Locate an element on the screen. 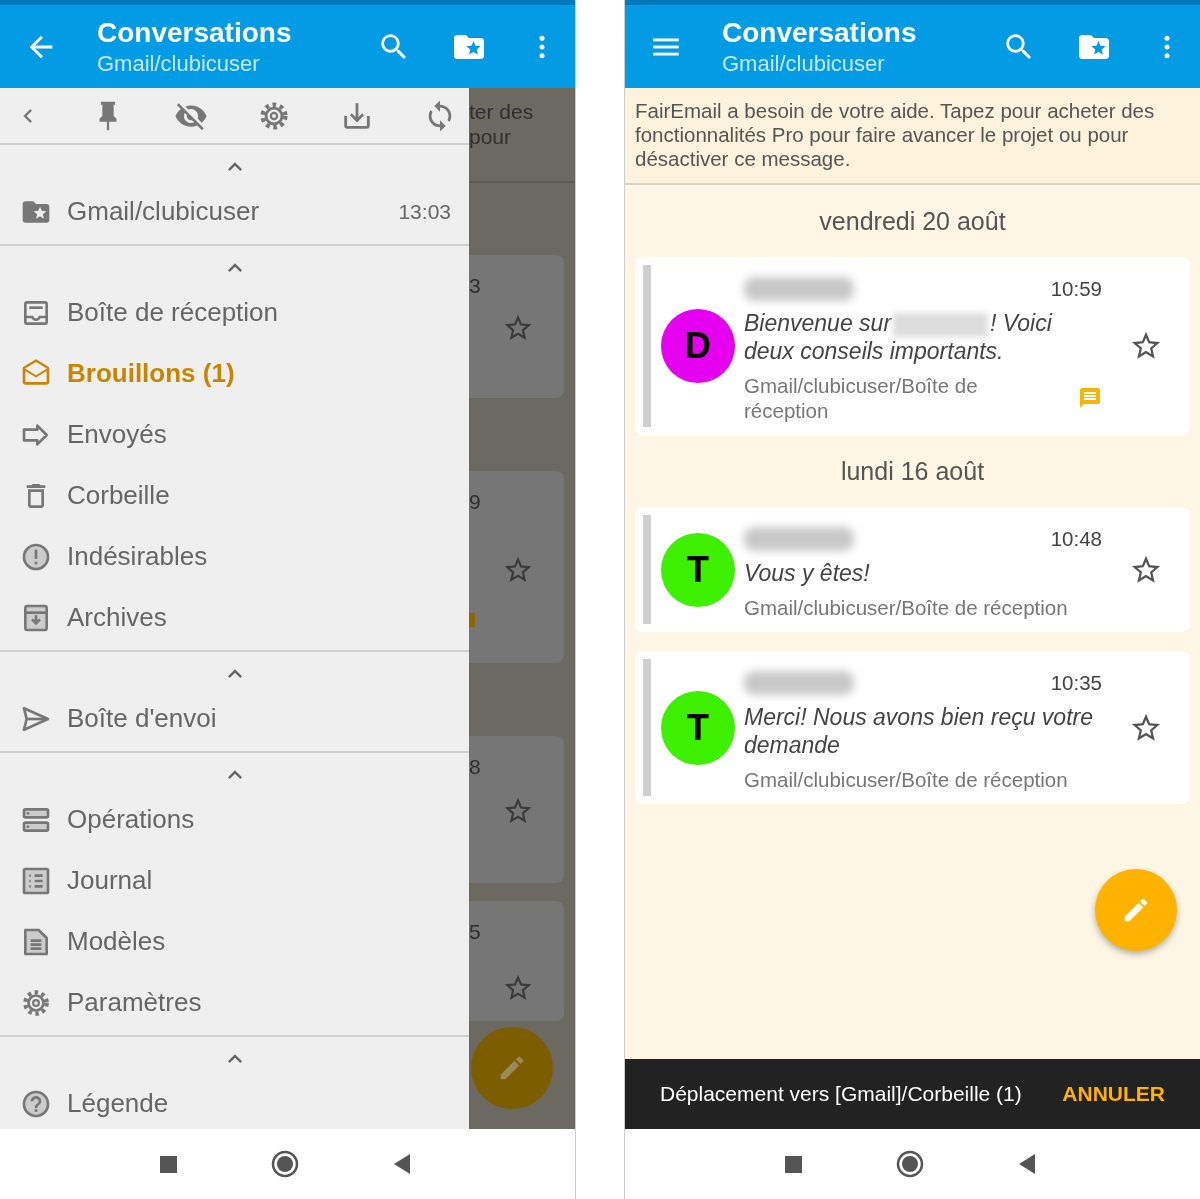 Image resolution: width=1200 pixels, height=1199 pixels. message-card: T 10:35 Merci! Nous avons bien reçu votre demande Gmail/clubicuser/Boîte de réception is located at coordinates (912, 727).